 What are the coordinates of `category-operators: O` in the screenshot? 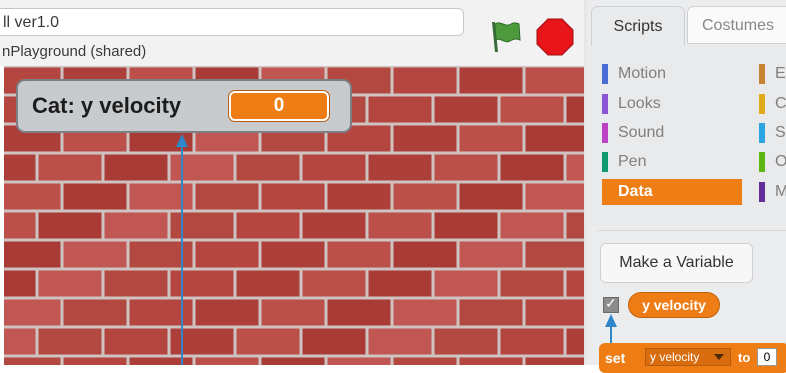 It's located at (772, 162).